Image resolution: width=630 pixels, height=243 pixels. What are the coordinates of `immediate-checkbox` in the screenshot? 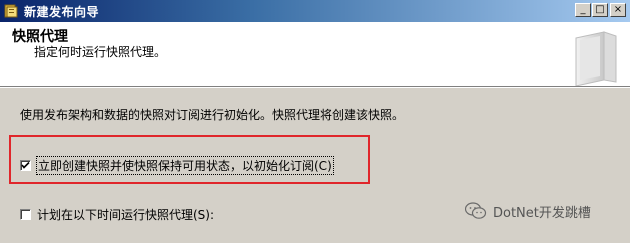 It's located at (25, 165).